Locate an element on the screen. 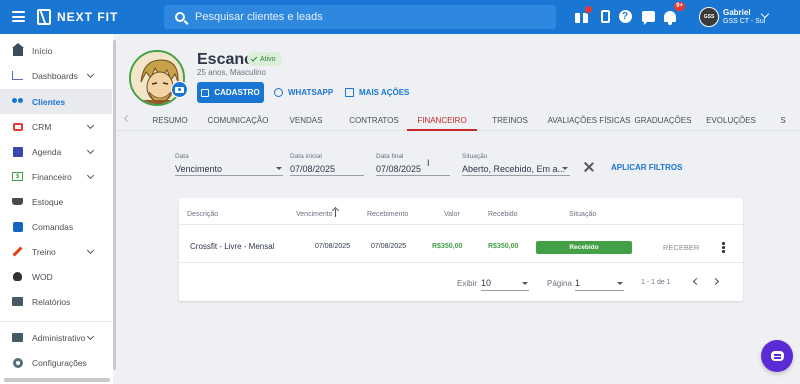  sidebar-item-dashboards: Dashboards is located at coordinates (56, 75).